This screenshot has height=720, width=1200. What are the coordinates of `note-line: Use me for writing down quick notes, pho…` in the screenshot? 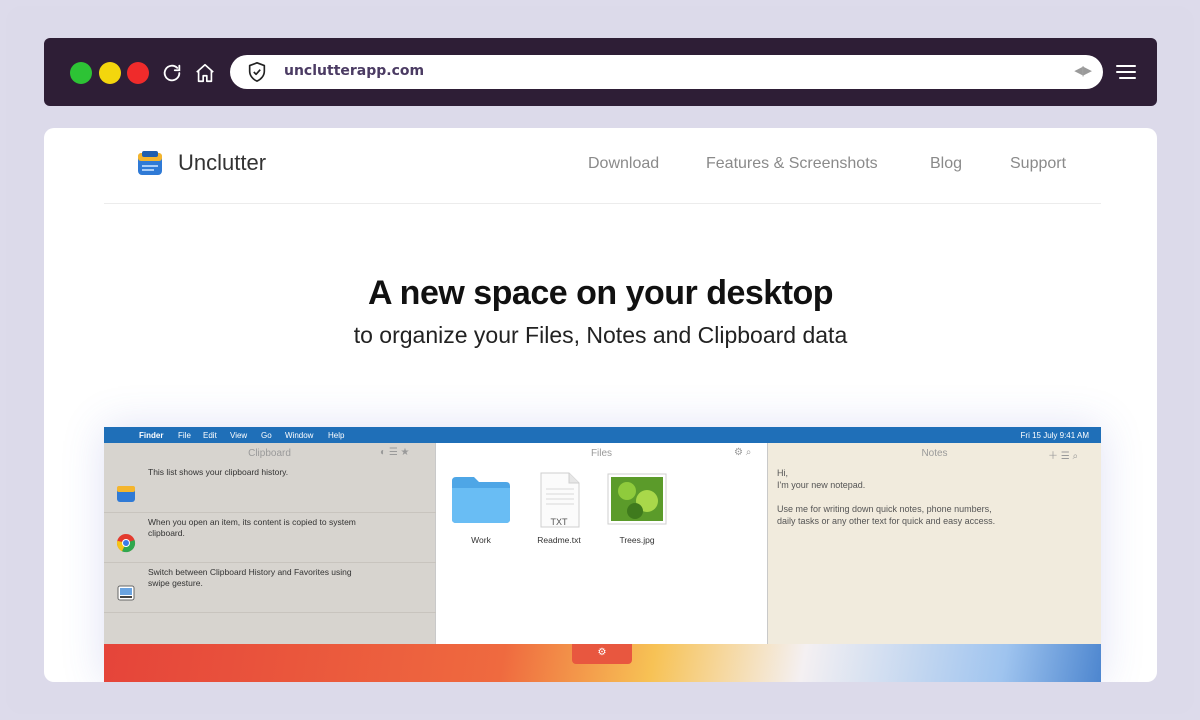 It's located at (884, 509).